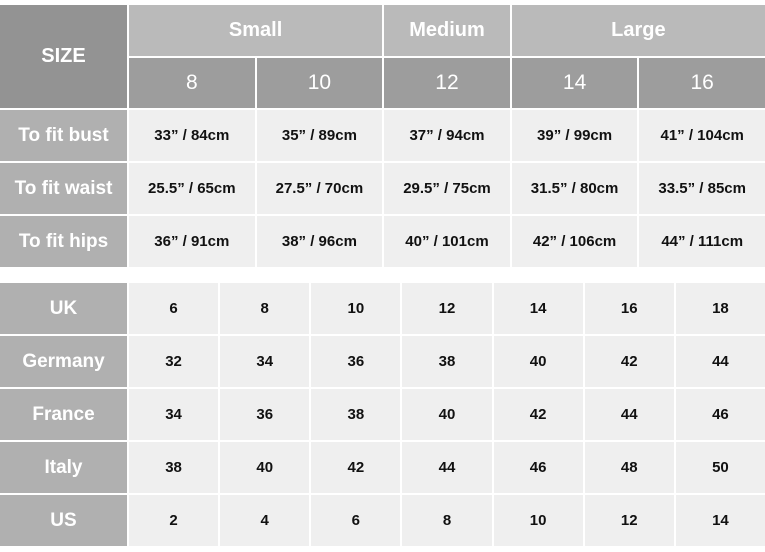  Describe the element at coordinates (720, 467) in the screenshot. I see `conversion-cell: 50` at that location.